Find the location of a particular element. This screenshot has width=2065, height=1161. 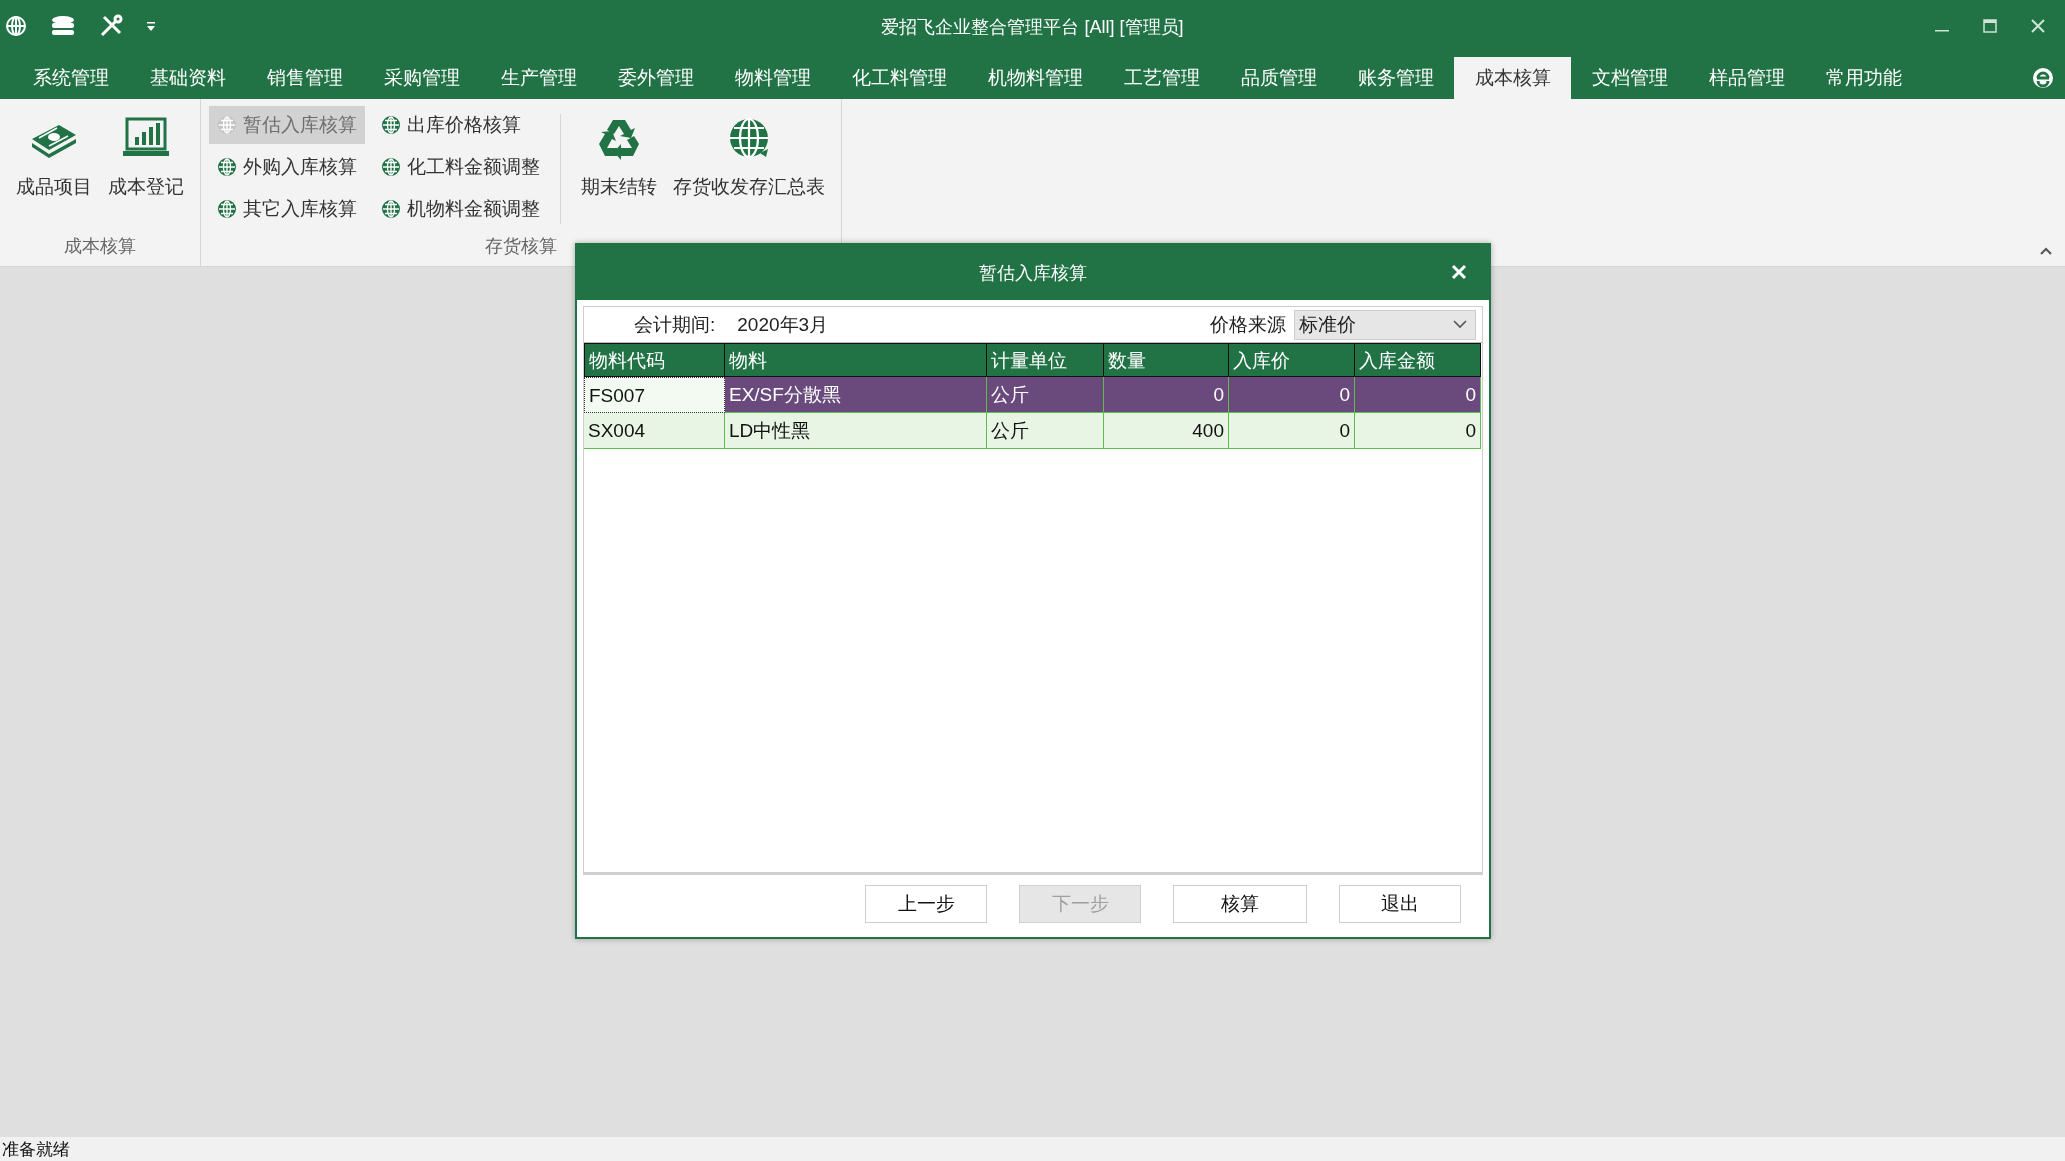

menu-tab: 账务管理 is located at coordinates (1395, 78).